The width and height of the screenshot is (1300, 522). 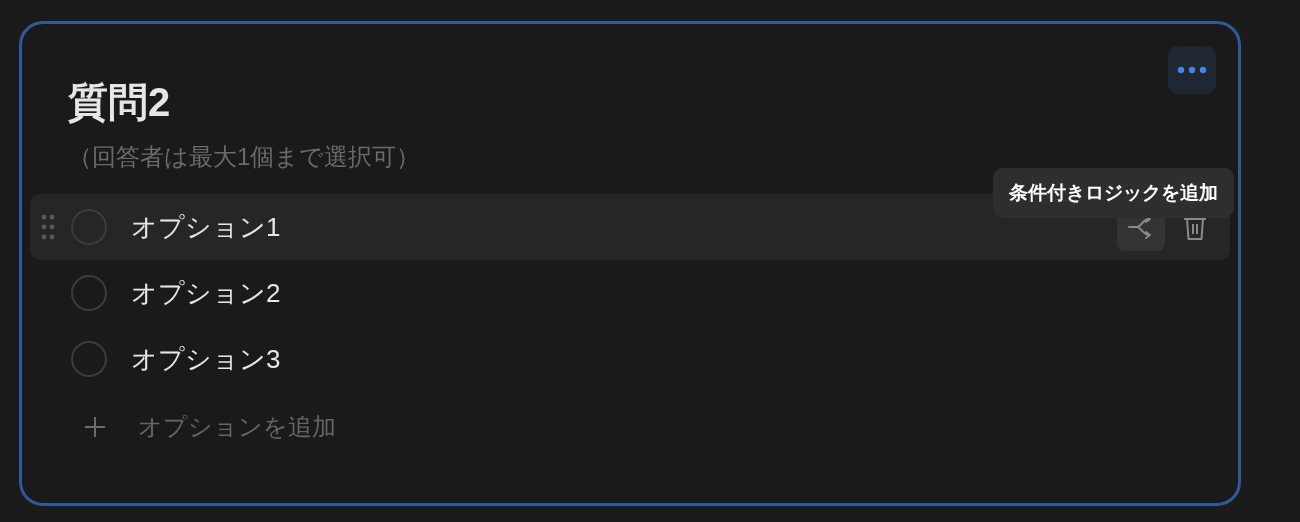 What do you see at coordinates (95, 427) in the screenshot?
I see `plus-icon` at bounding box center [95, 427].